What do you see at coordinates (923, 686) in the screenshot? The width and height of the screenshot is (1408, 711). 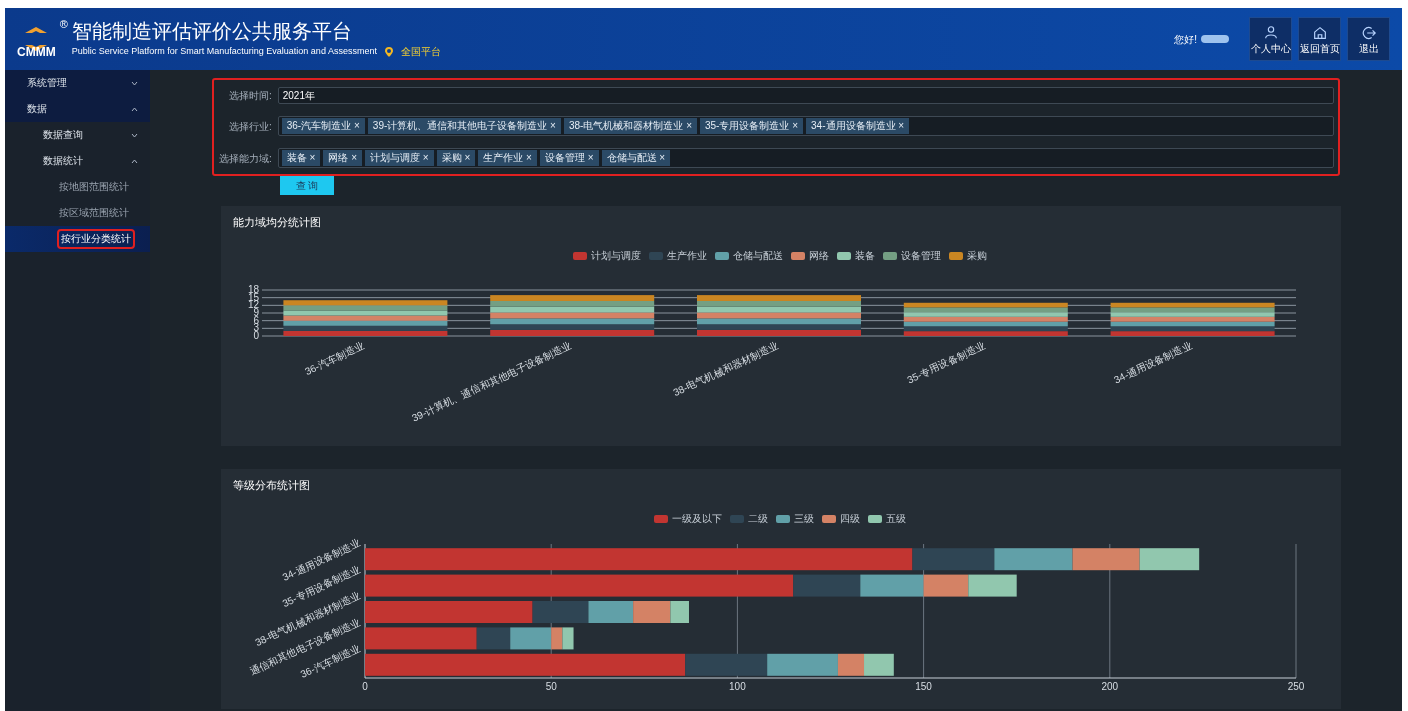 I see `axis-tick-label: 150` at bounding box center [923, 686].